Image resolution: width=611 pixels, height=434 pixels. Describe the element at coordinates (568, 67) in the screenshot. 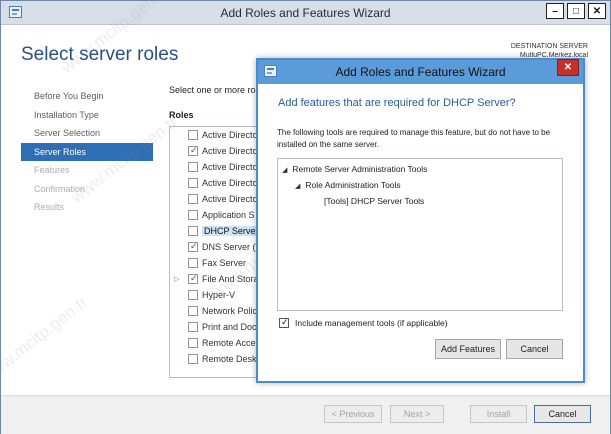

I see `dialog-close-button: ✕` at that location.